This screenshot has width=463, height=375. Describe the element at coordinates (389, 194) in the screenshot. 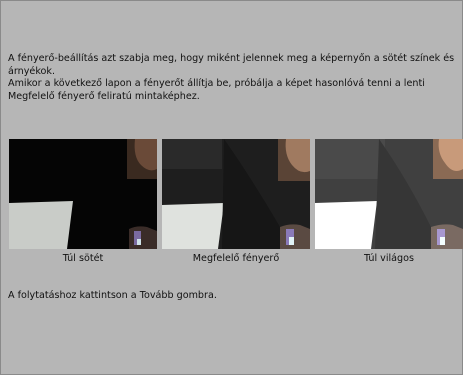

I see `sample-image-too-bright` at that location.